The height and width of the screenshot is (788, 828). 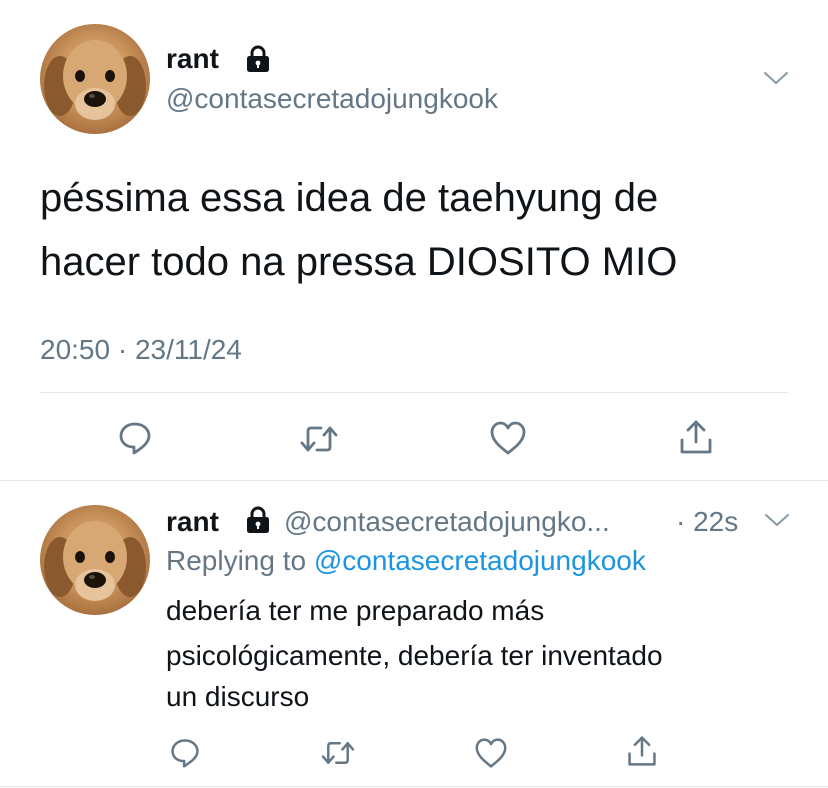 I want to click on handle: @contasecretadojungkook, so click(x=332, y=99).